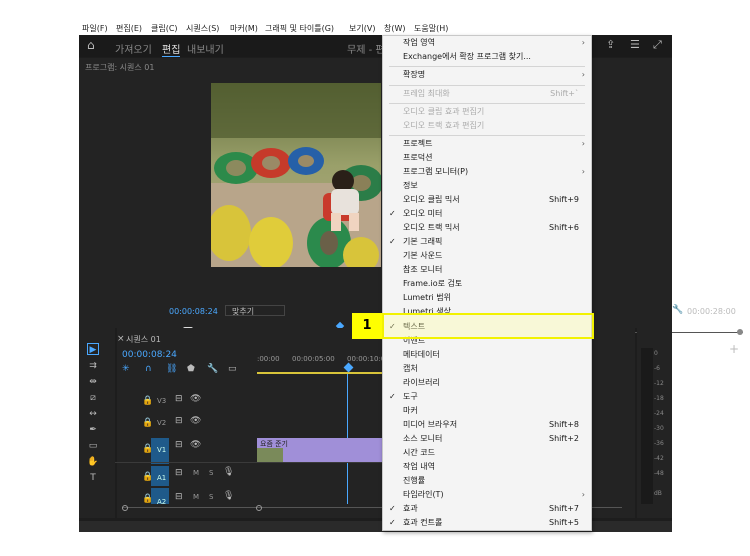 This screenshot has width=750, height=556. What do you see at coordinates (171, 369) in the screenshot?
I see `linked-selection-icon: ⛓` at bounding box center [171, 369].